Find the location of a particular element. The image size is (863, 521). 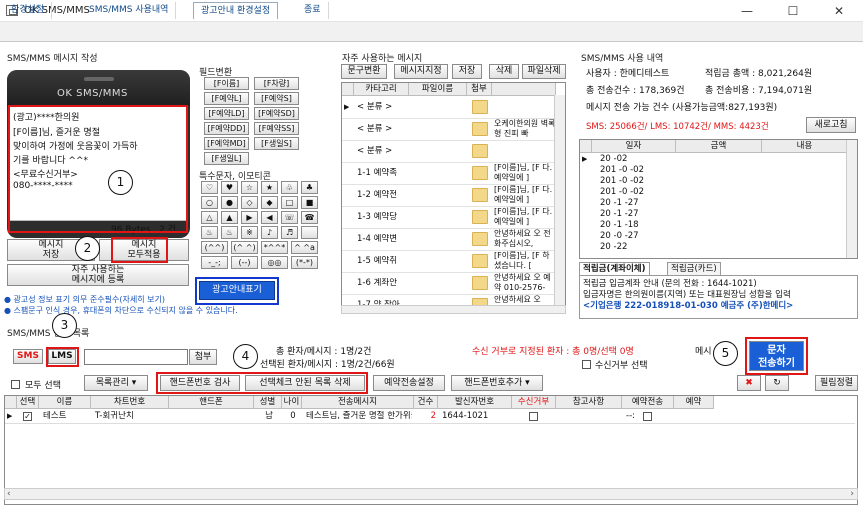

tab-card-deposit: 적립금(카드) is located at coordinates (694, 269).